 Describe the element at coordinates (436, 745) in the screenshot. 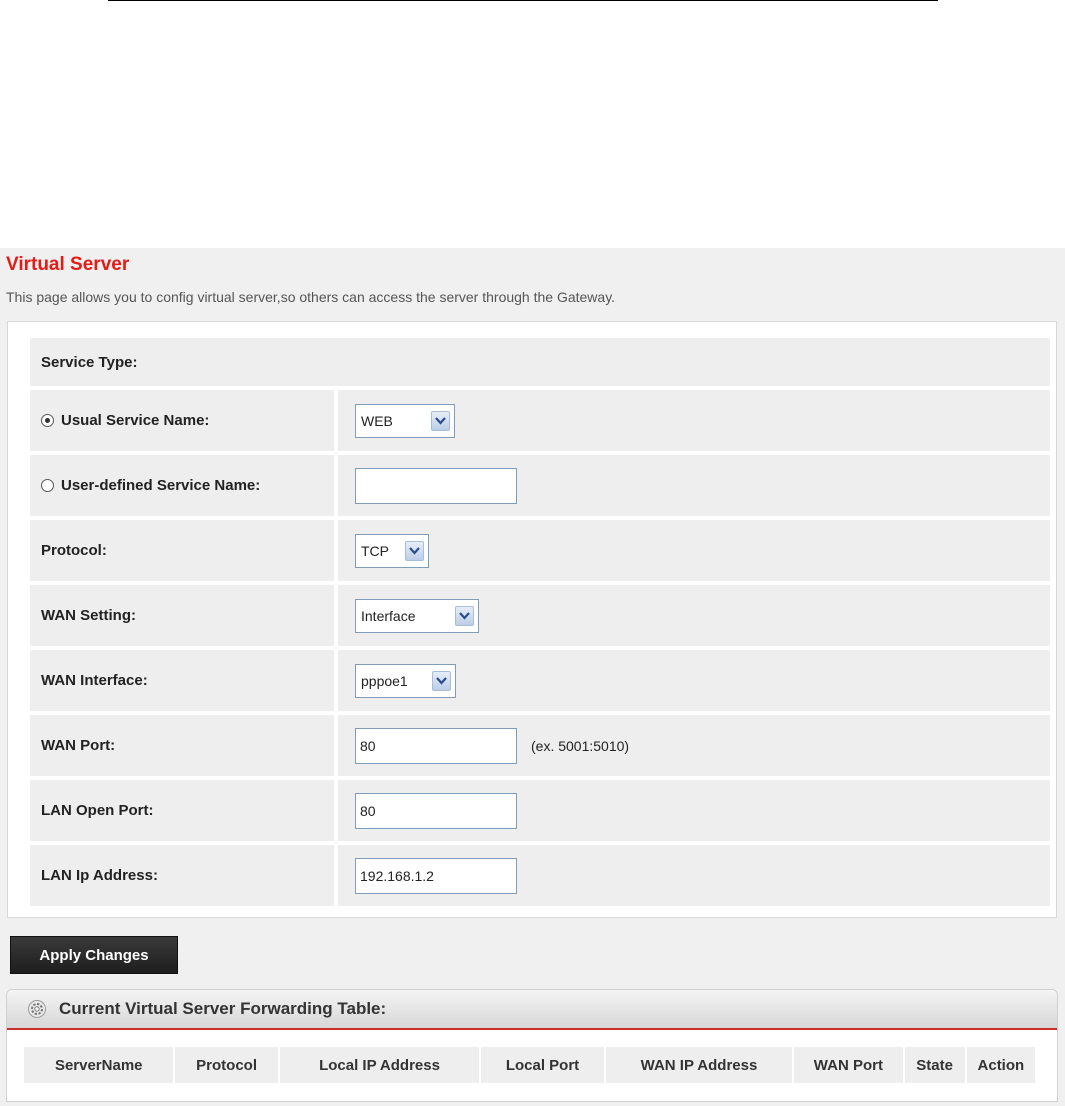

I see `wan-port-input` at that location.